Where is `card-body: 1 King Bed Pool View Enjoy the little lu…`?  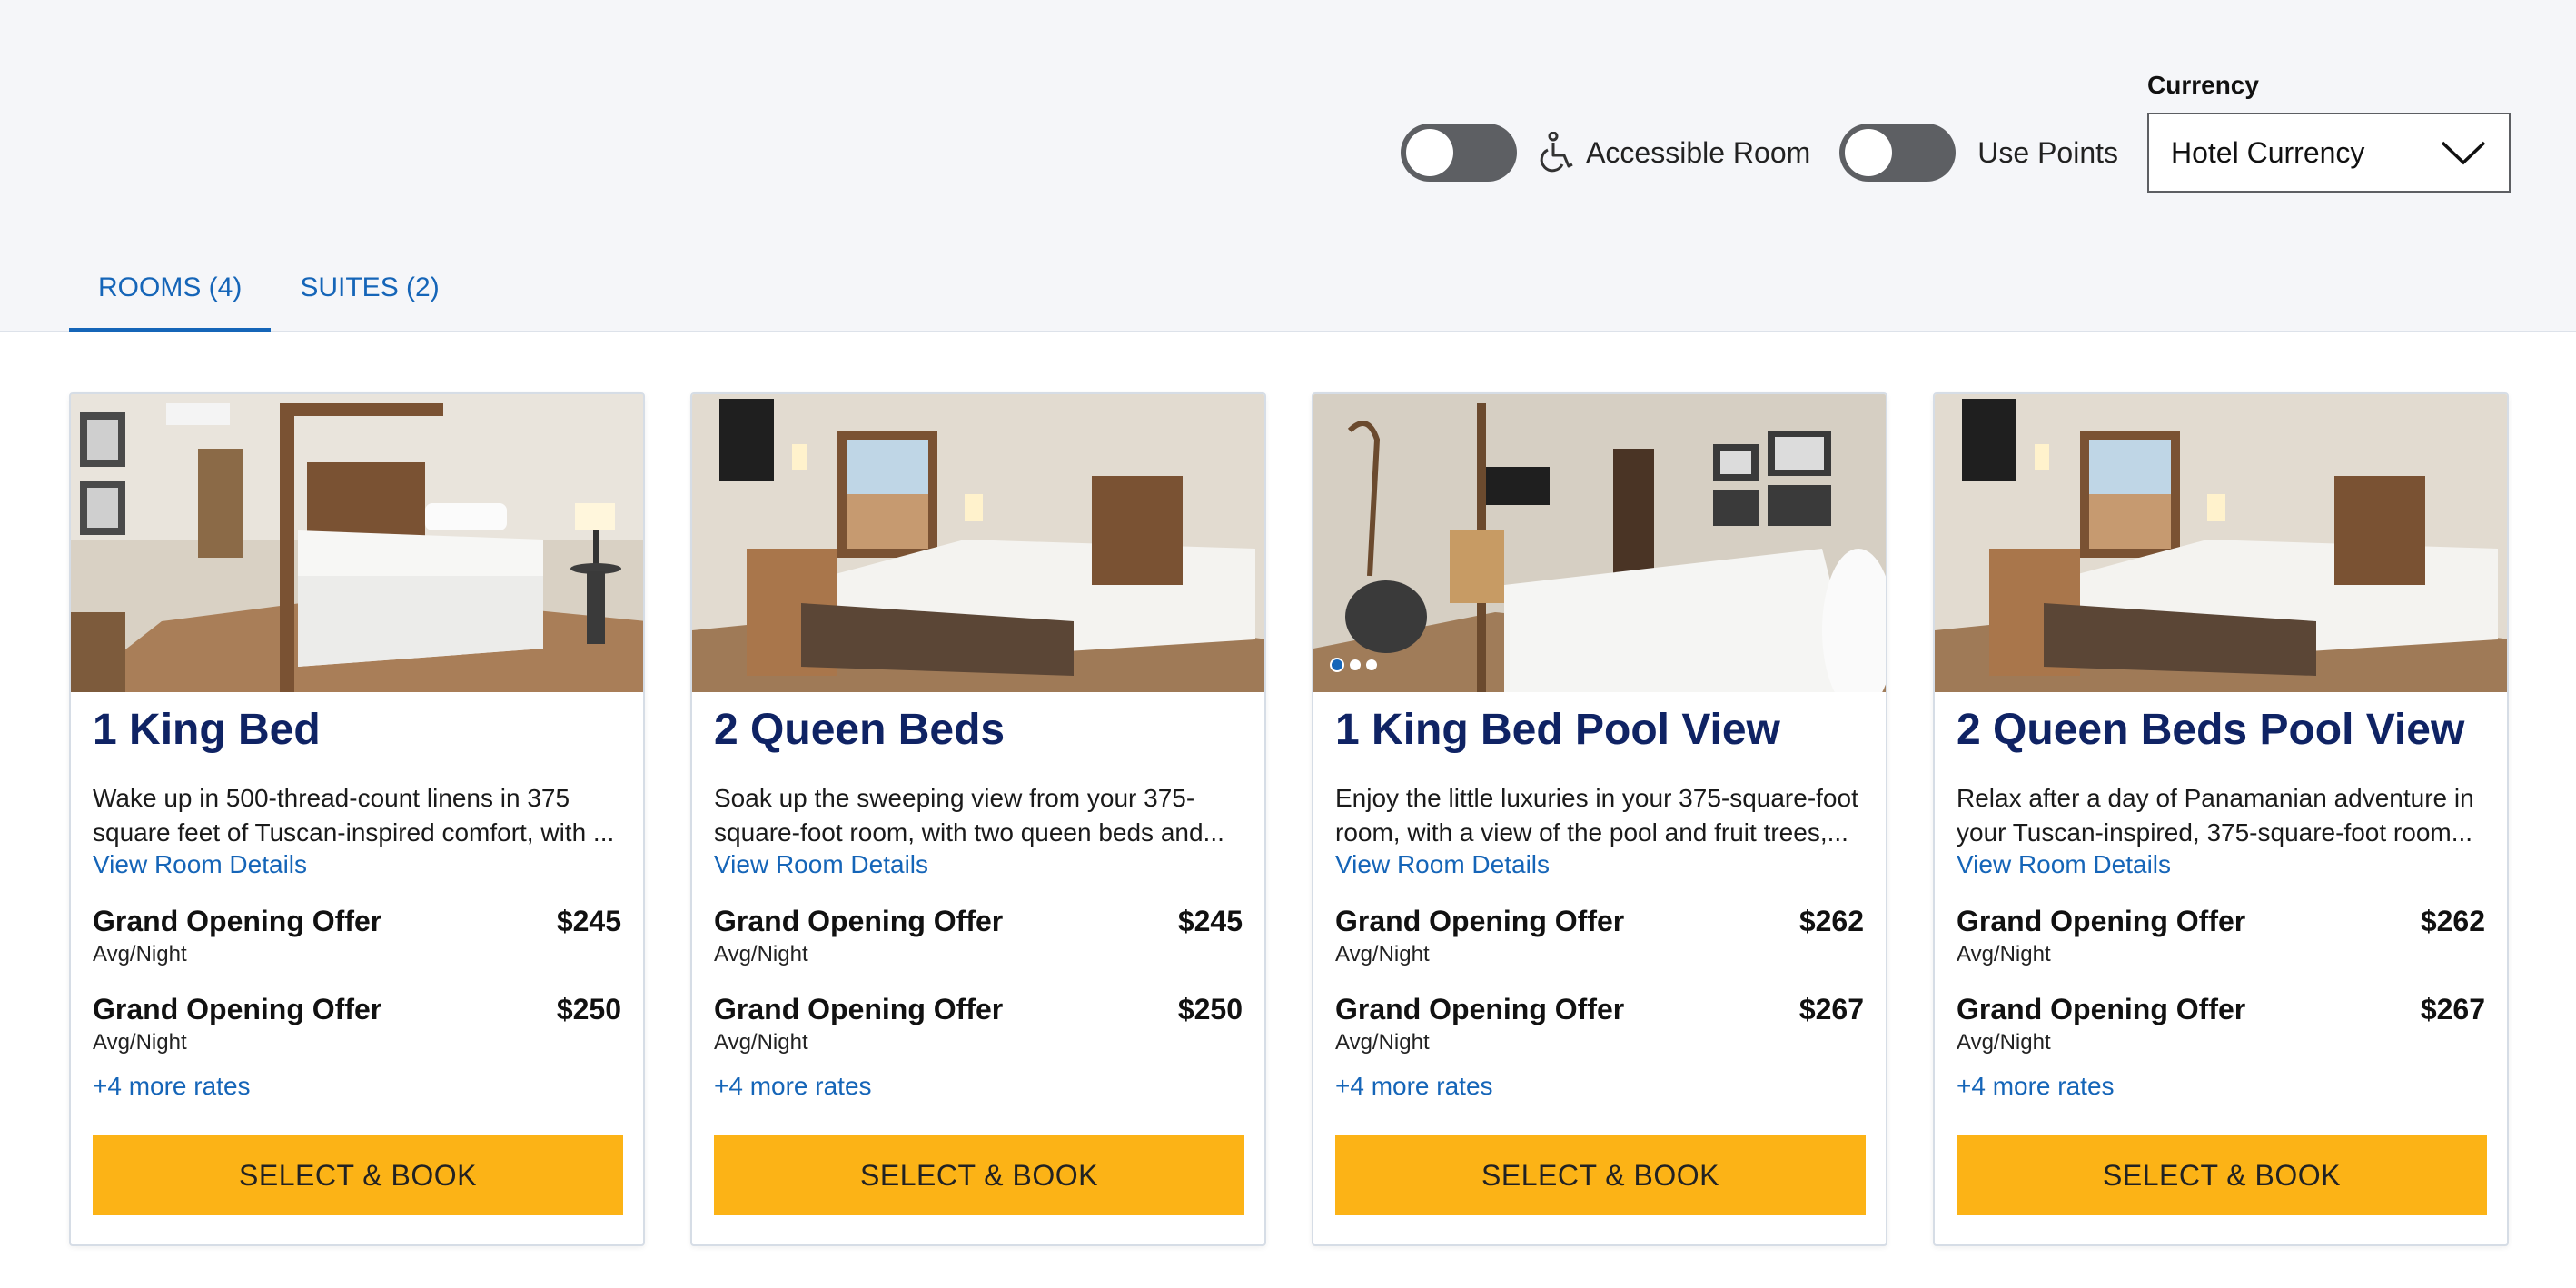 card-body: 1 King Bed Pool View Enjoy the little lu… is located at coordinates (1599, 960).